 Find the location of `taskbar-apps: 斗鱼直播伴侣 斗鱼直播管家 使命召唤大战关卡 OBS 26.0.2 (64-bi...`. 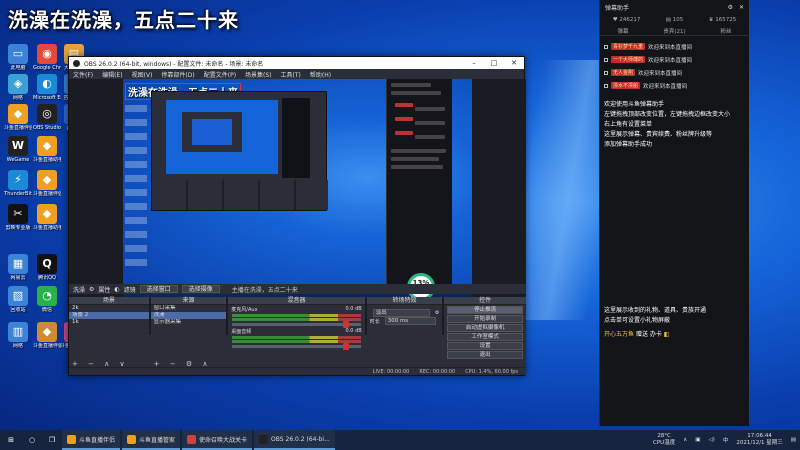

taskbar-apps: 斗鱼直播伴侣 斗鱼直播管家 使命召唤大战关卡 OBS 26.0.2 (64-bi... is located at coordinates (199, 440).